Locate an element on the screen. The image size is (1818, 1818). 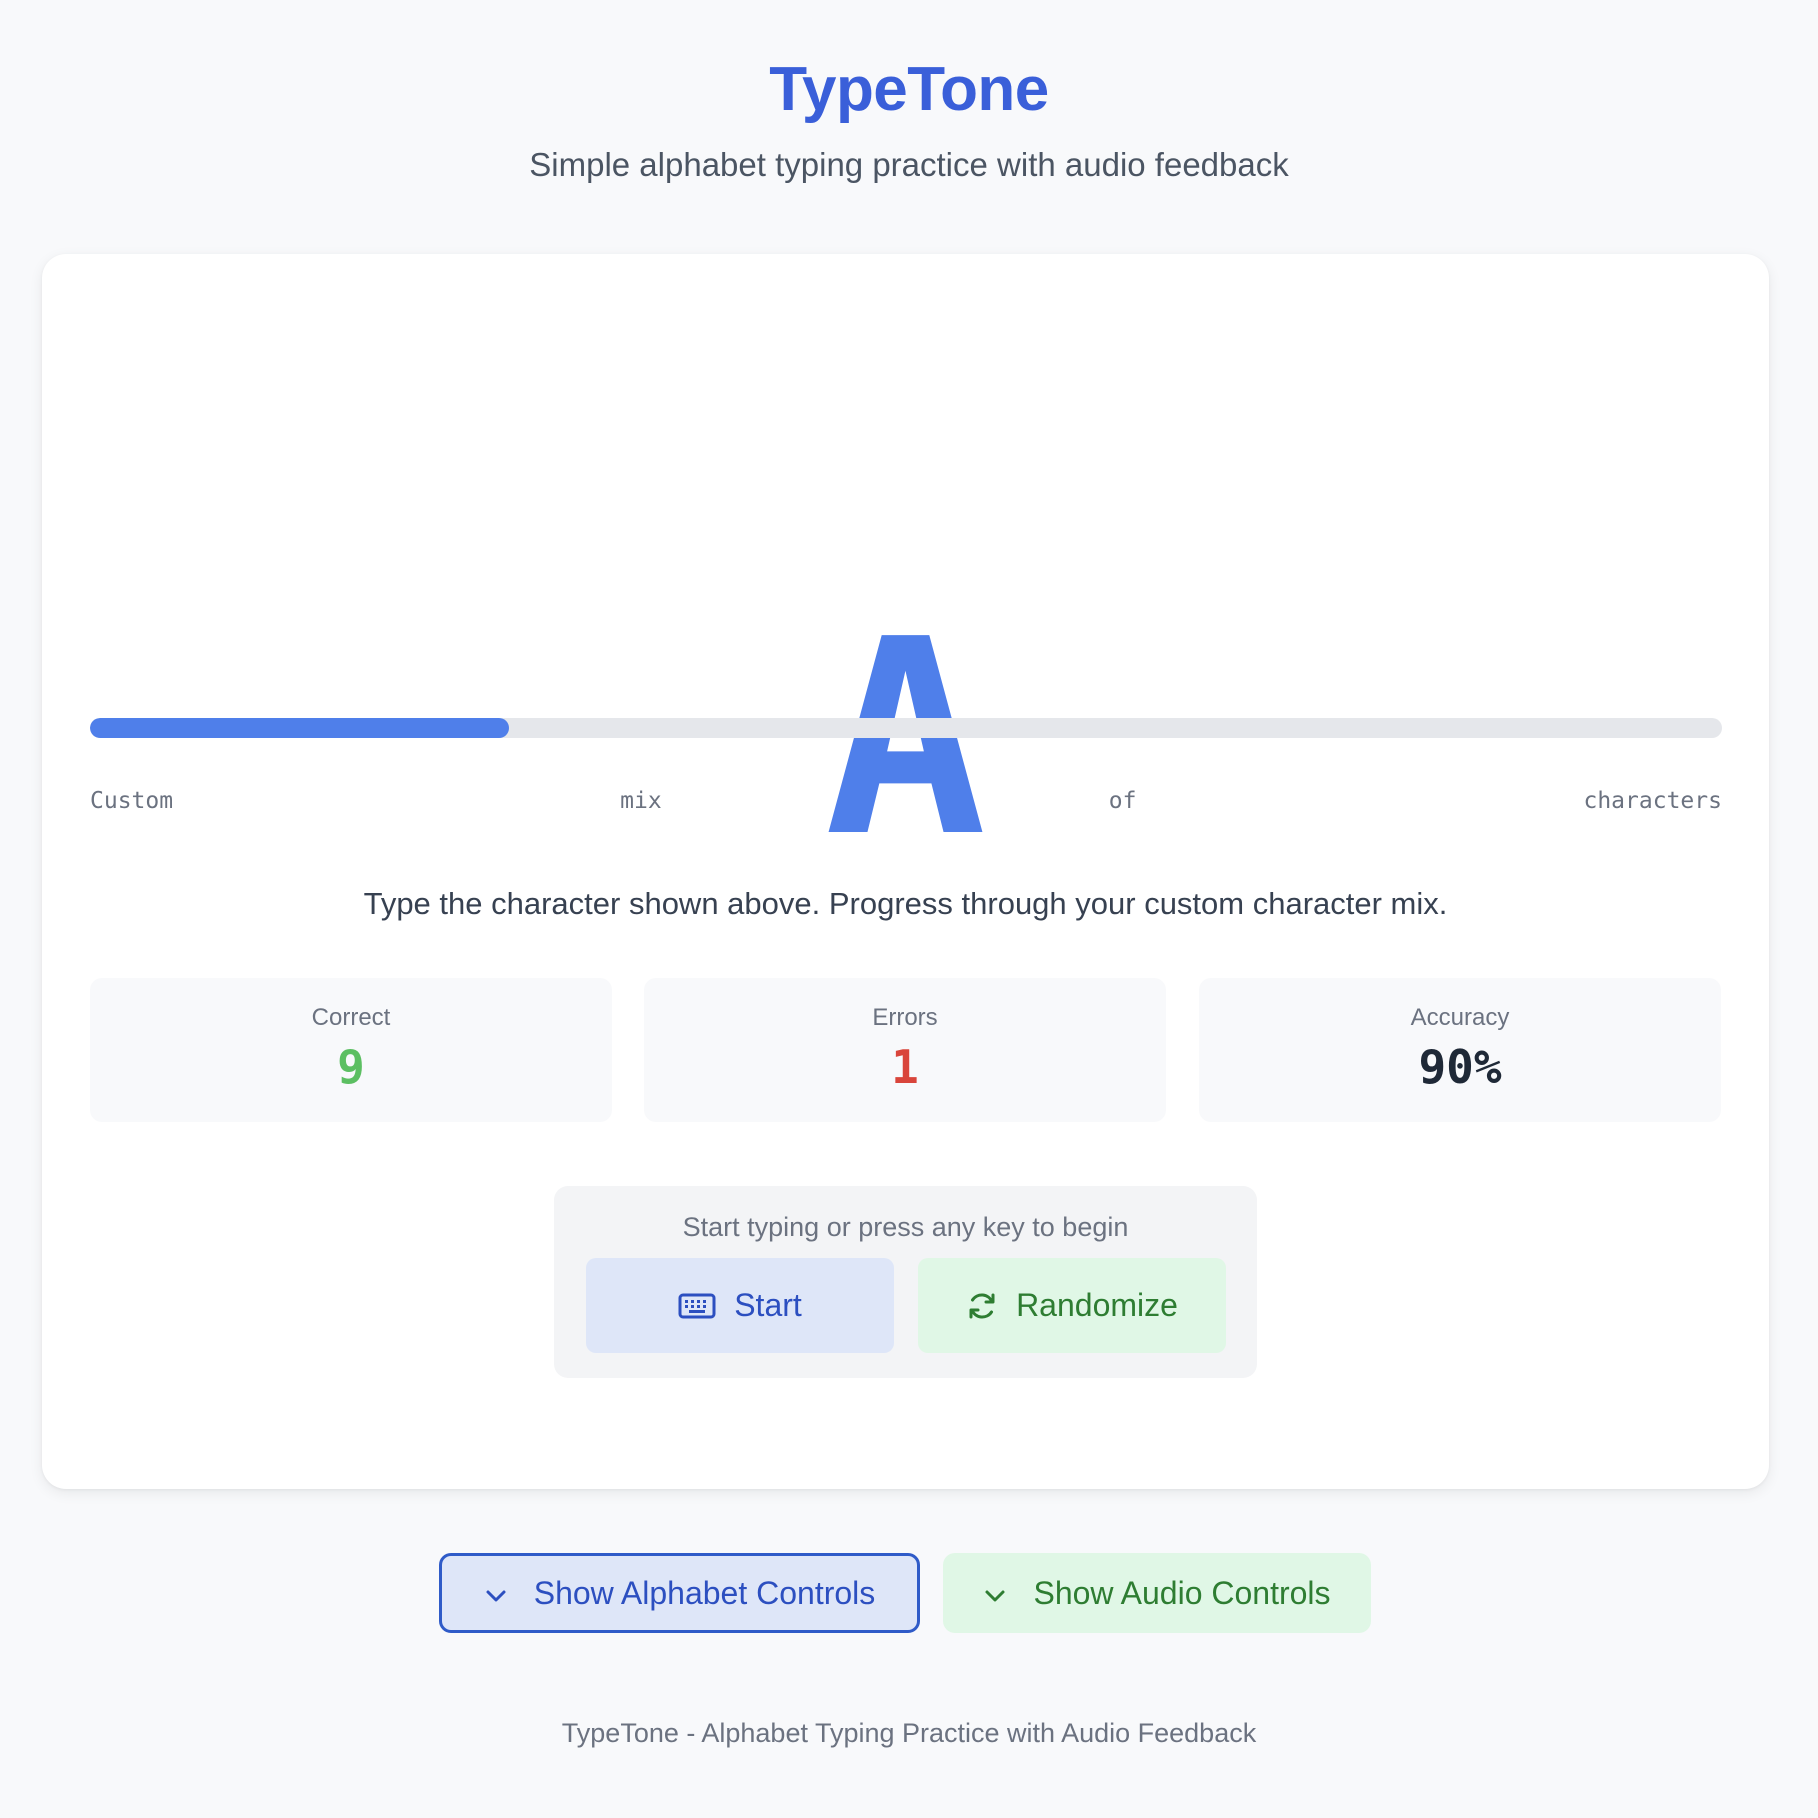
show-audio-controls-button: Show Audio Controls is located at coordinates (1157, 1593).